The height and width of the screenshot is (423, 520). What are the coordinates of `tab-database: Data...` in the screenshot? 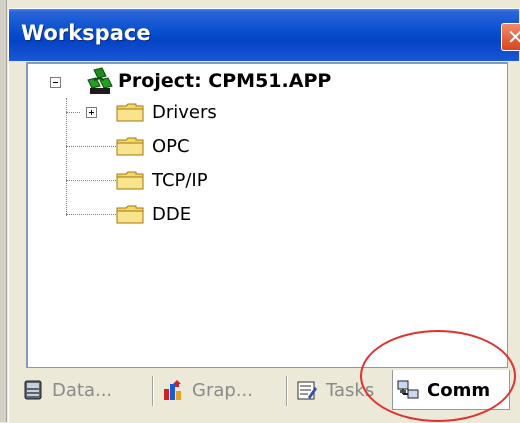 It's located at (83, 390).